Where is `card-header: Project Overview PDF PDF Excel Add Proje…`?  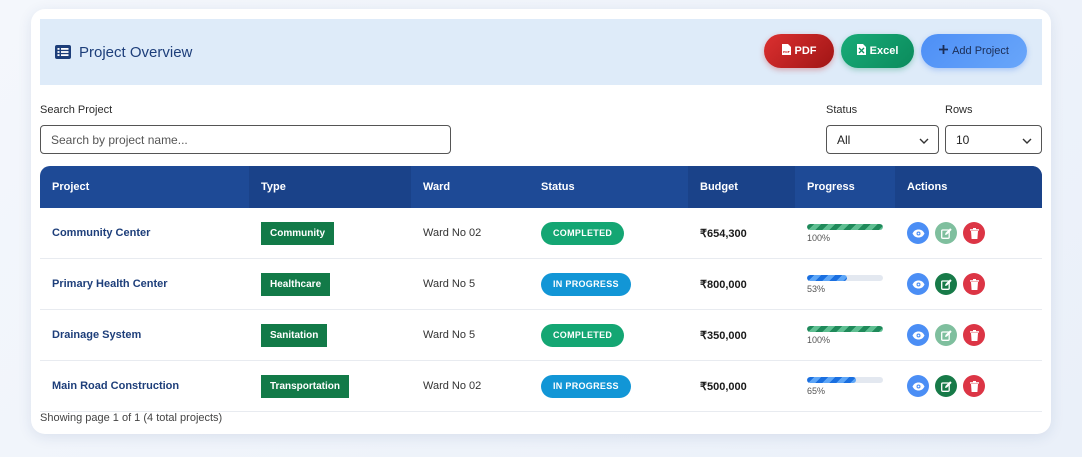
card-header: Project Overview PDF PDF Excel Add Proje… is located at coordinates (541, 52).